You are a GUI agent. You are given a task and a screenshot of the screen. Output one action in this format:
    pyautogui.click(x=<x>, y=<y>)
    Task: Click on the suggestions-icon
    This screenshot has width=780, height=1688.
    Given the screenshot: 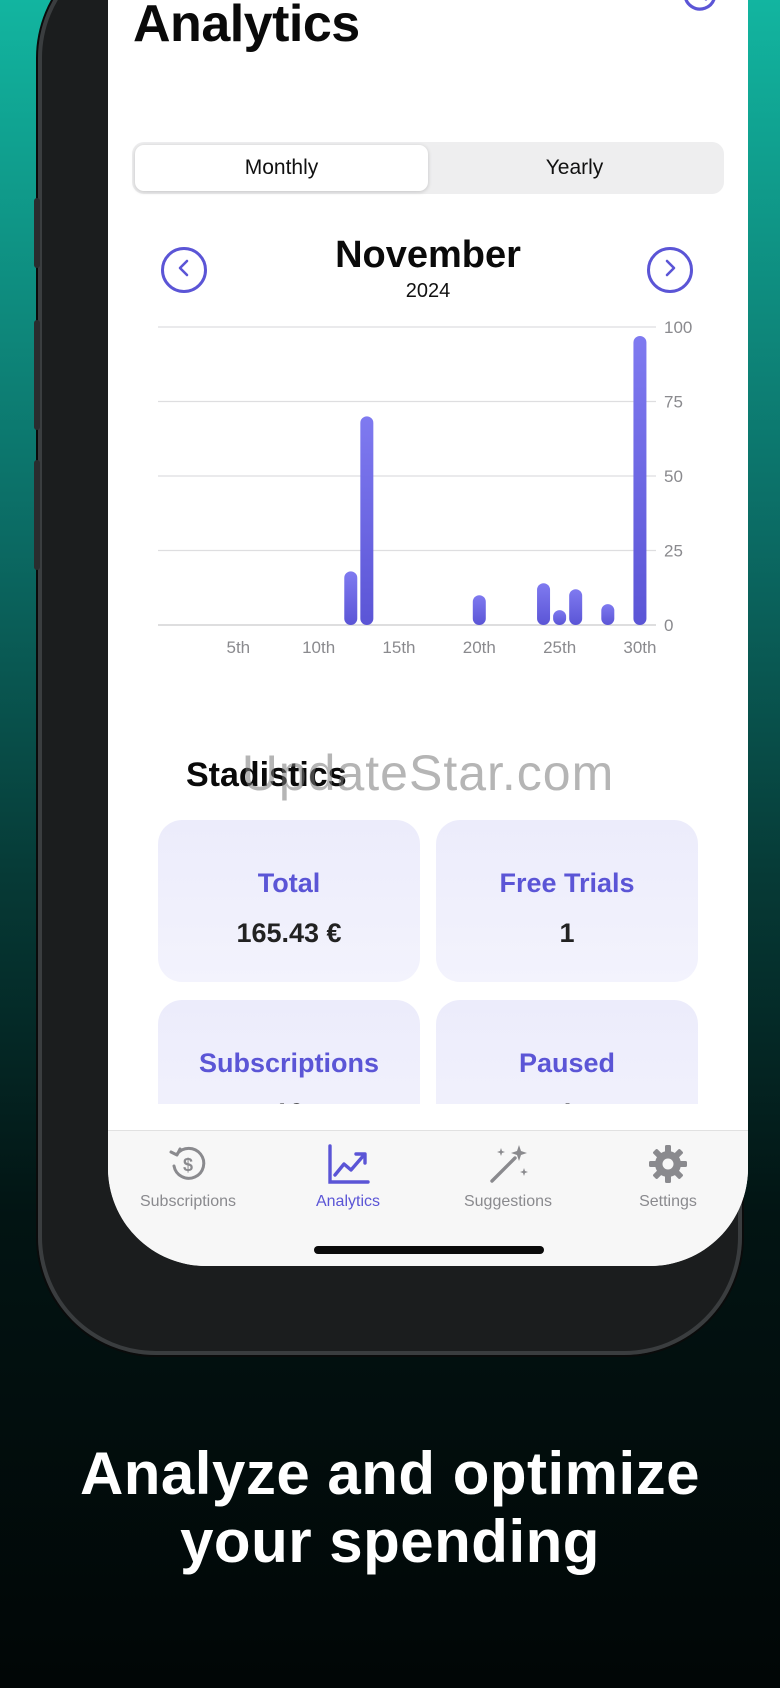 What is the action you would take?
    pyautogui.click(x=508, y=1164)
    